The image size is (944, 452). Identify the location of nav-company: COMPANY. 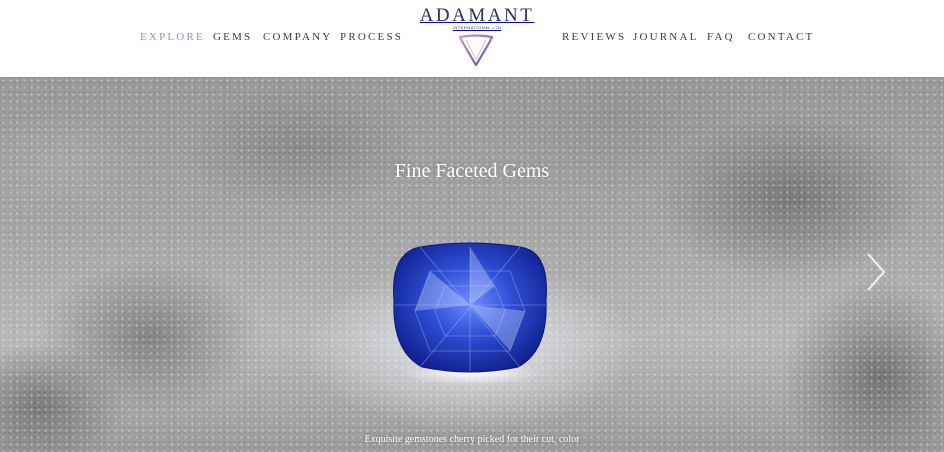
(297, 37).